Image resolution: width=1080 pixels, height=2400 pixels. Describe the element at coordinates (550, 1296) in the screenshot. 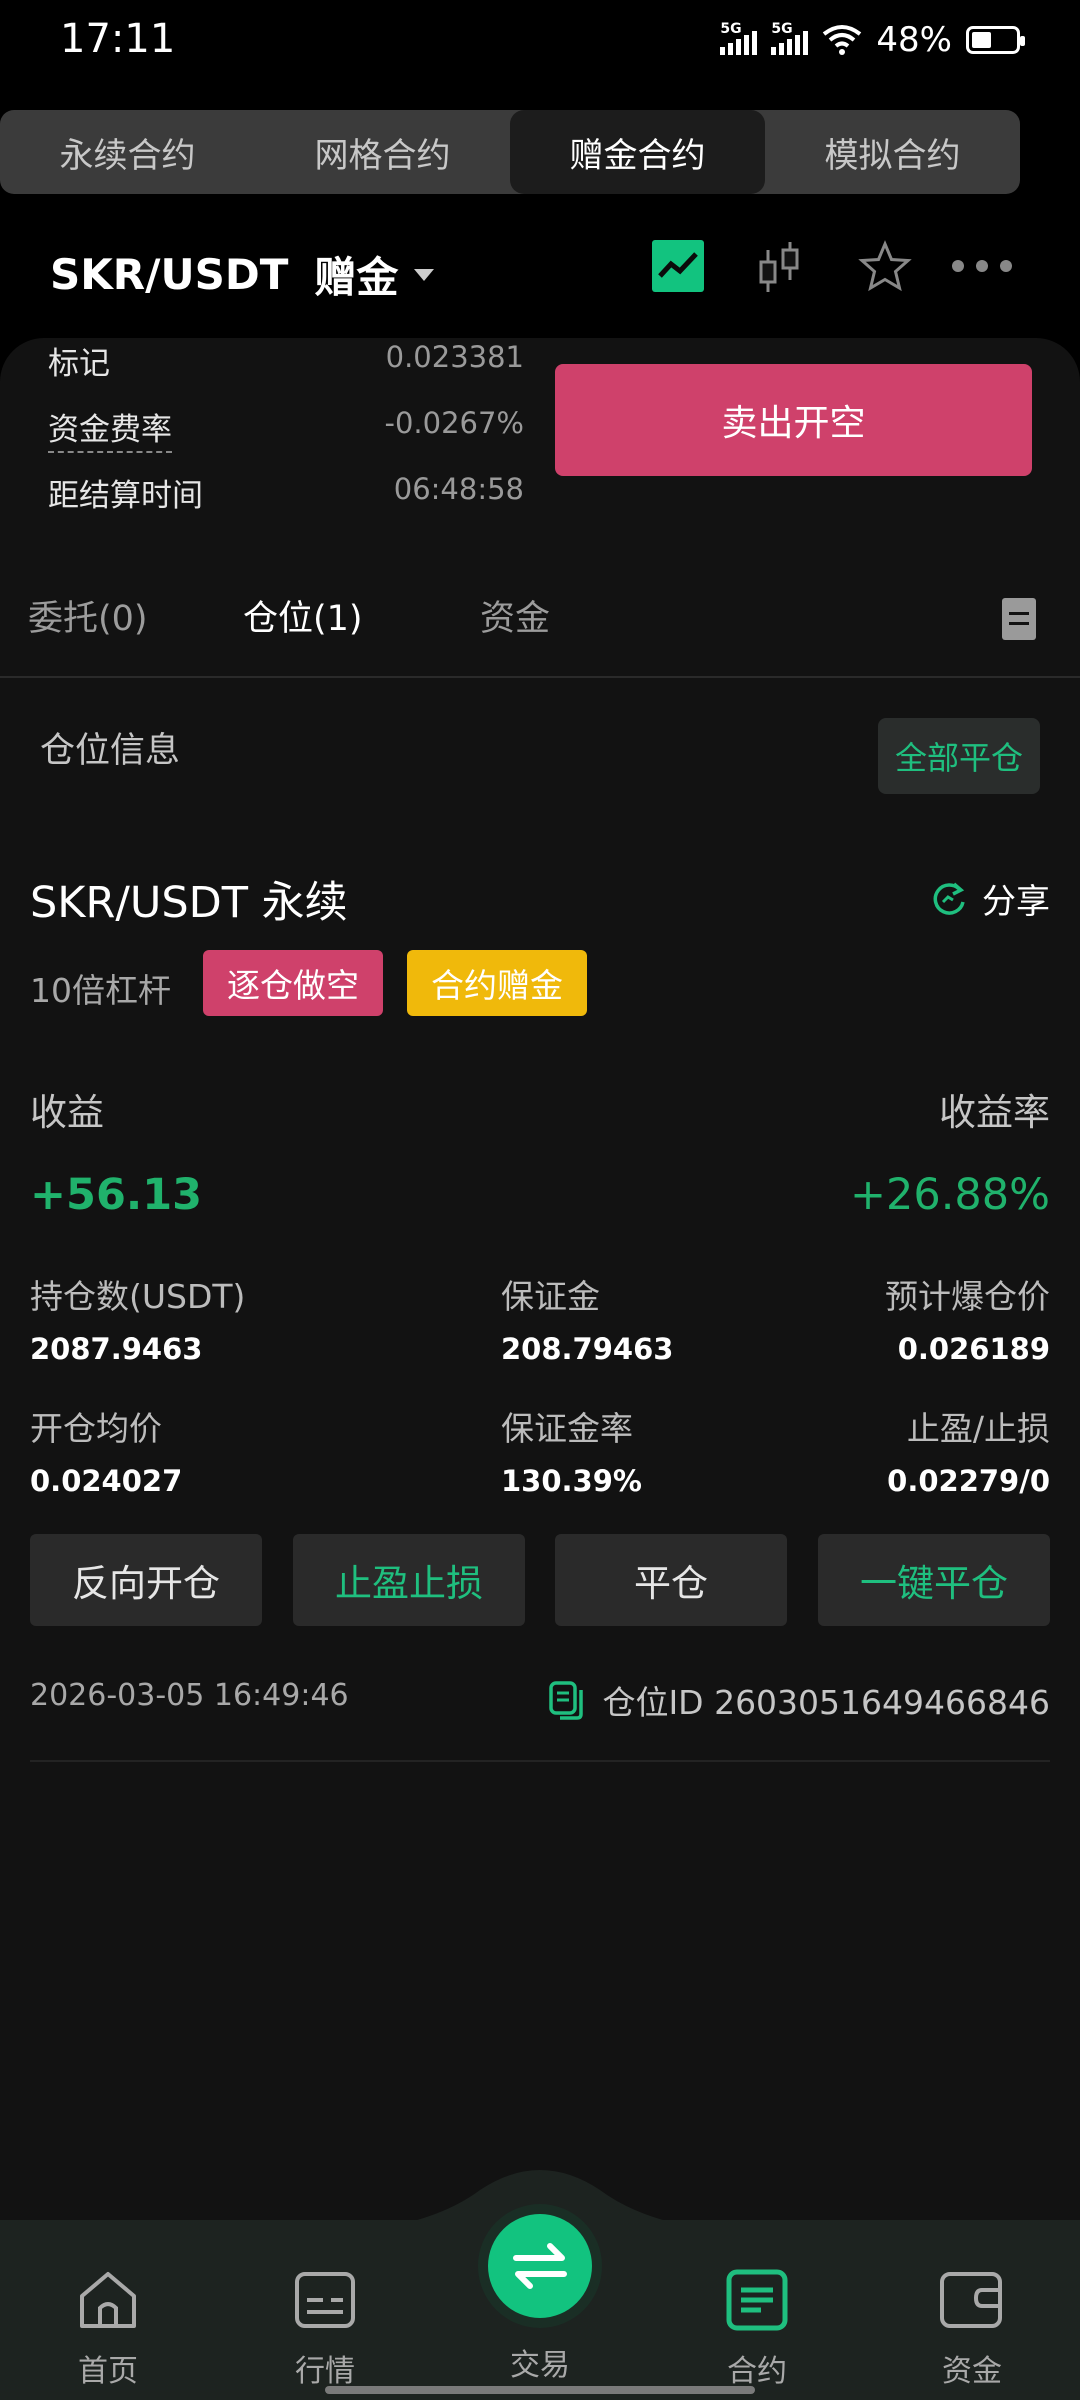

I see `margin-label: 保证金` at that location.